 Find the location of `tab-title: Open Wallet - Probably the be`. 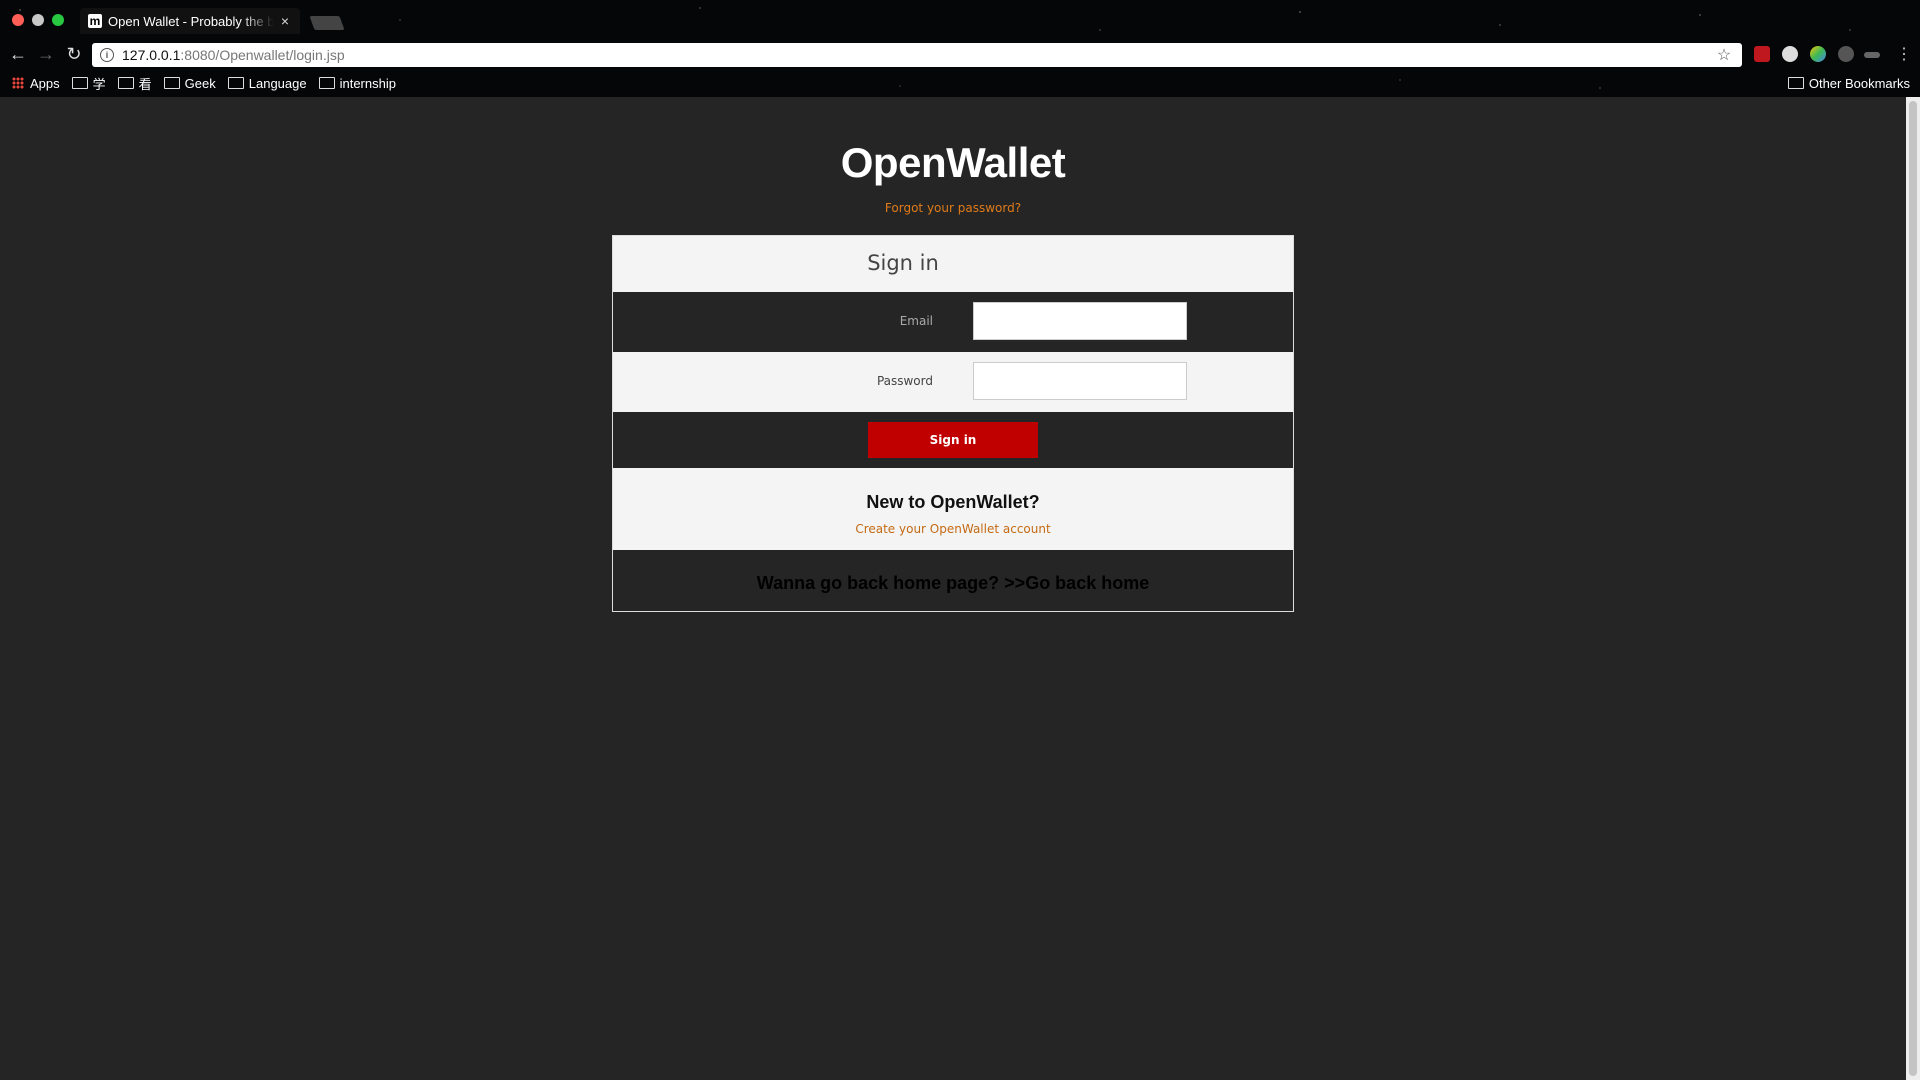

tab-title: Open Wallet - Probably the be is located at coordinates (191, 21).